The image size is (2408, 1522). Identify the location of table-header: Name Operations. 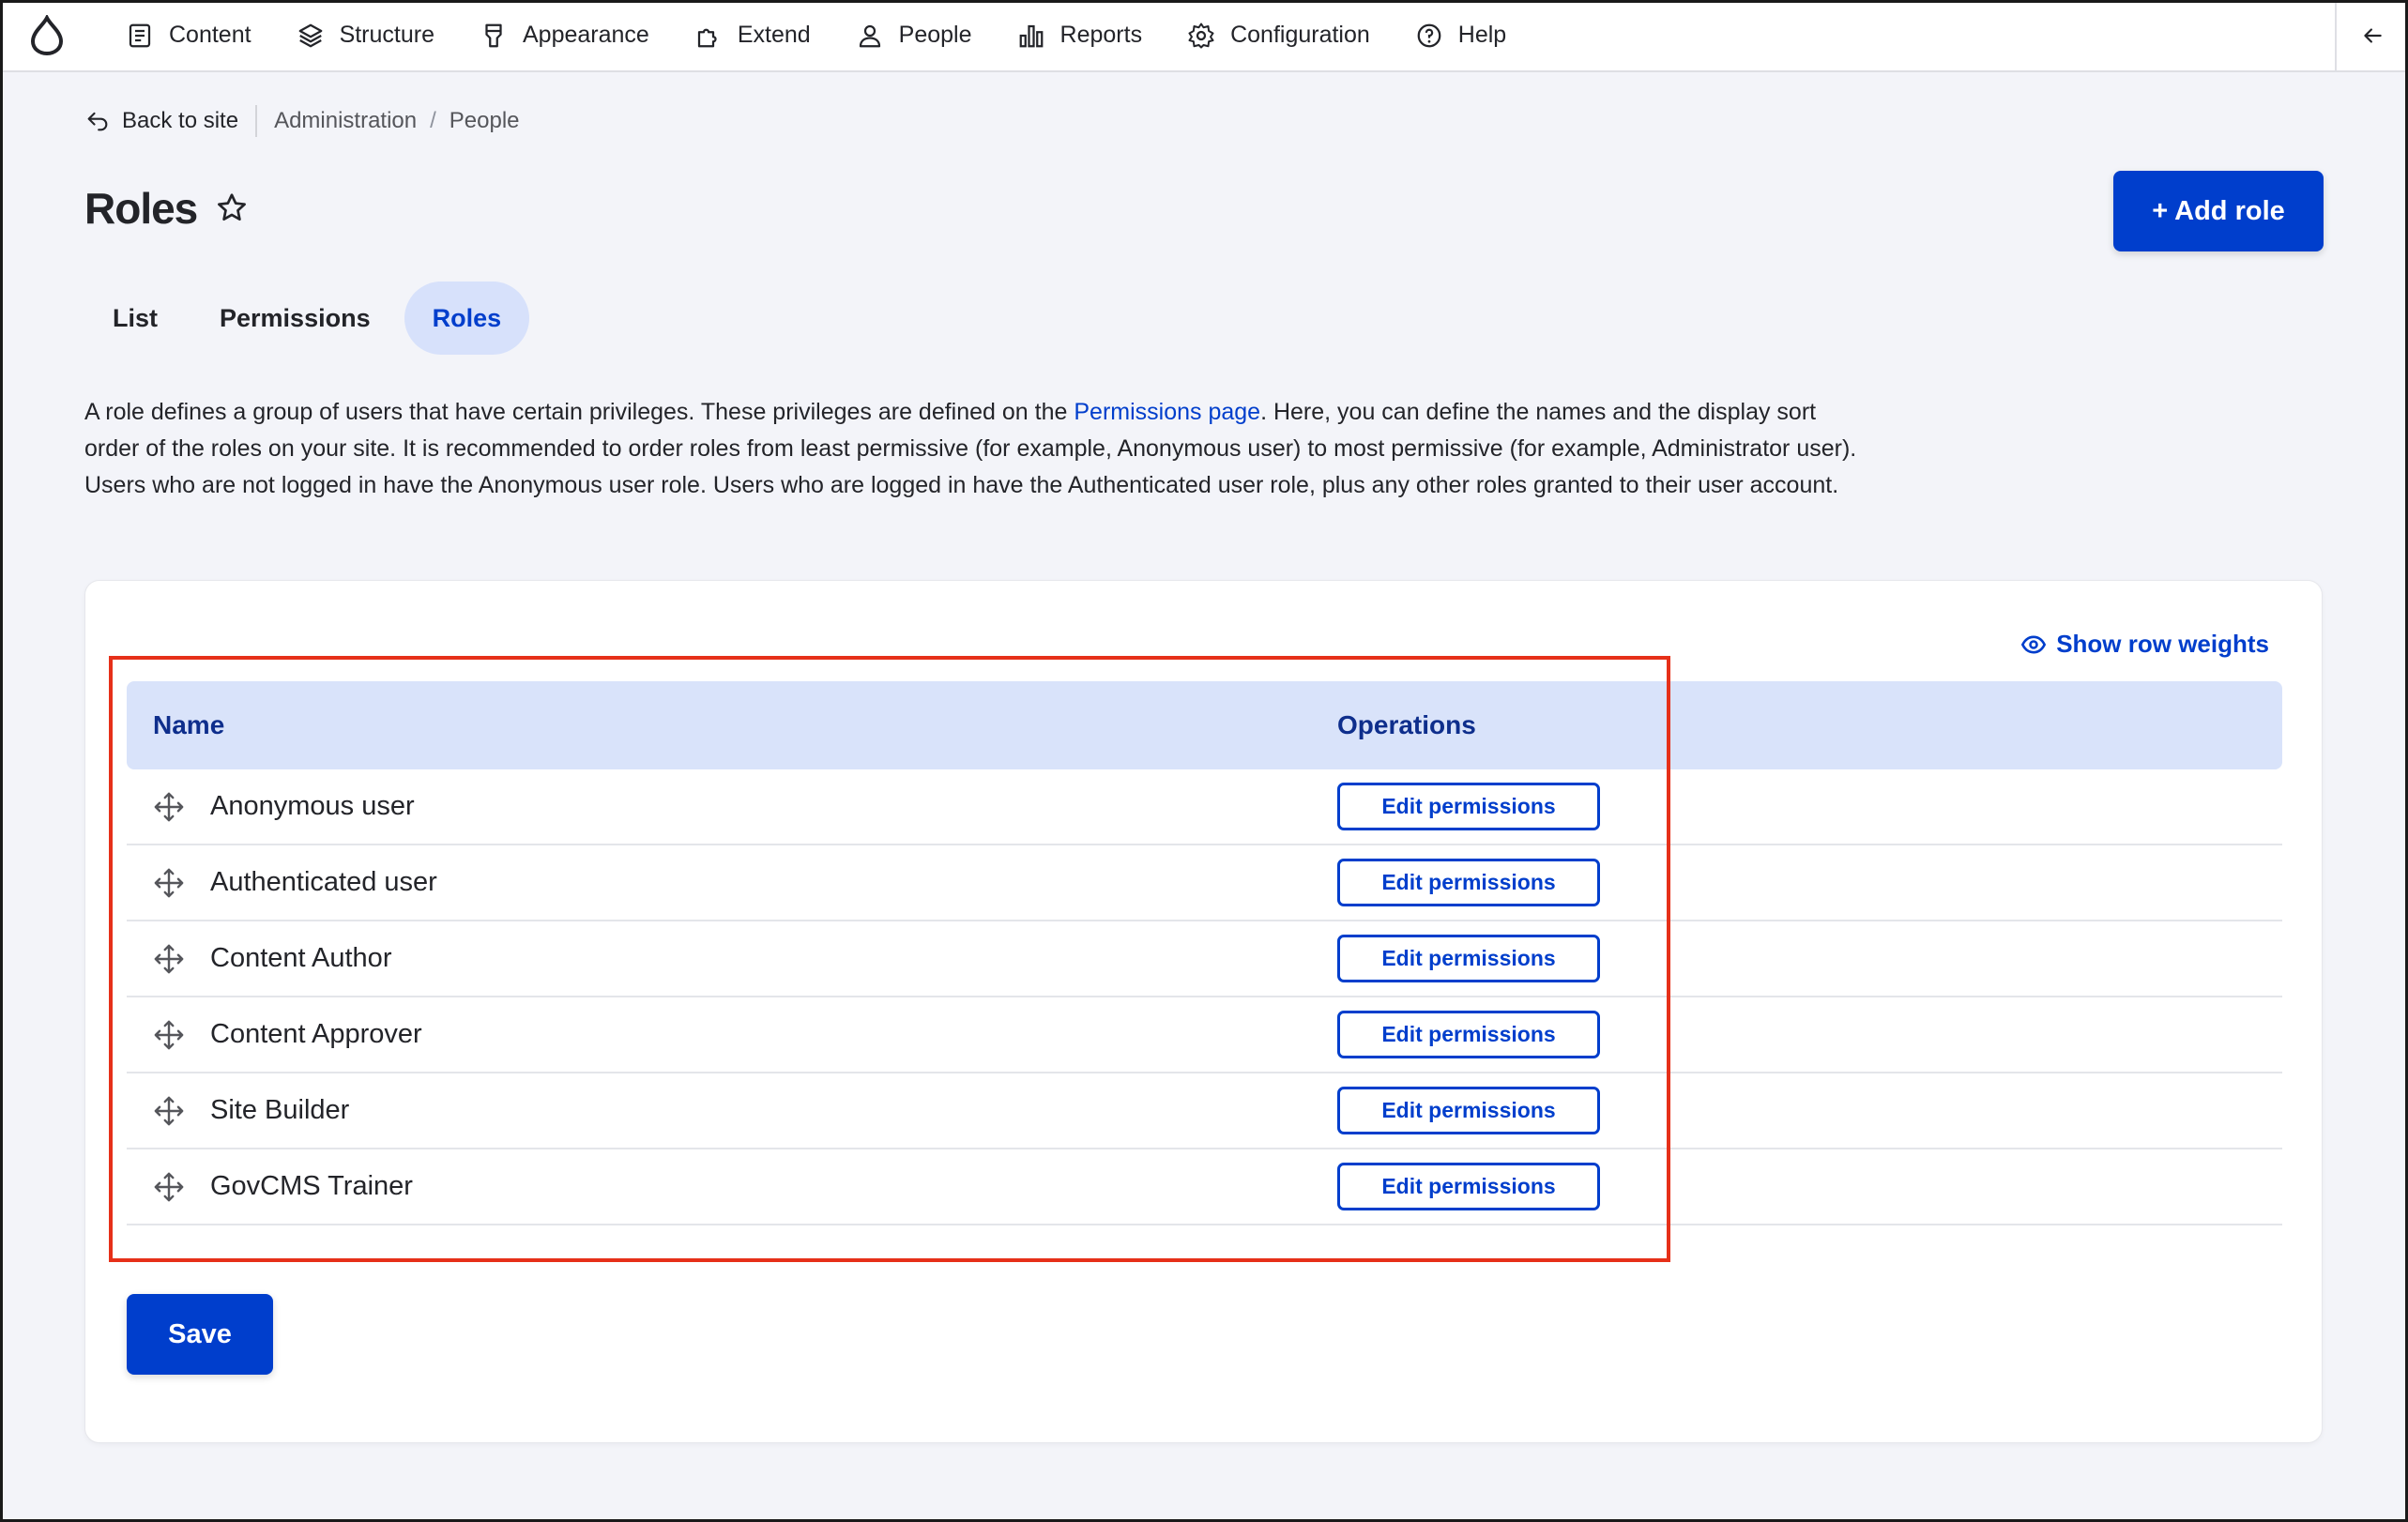
(1204, 725).